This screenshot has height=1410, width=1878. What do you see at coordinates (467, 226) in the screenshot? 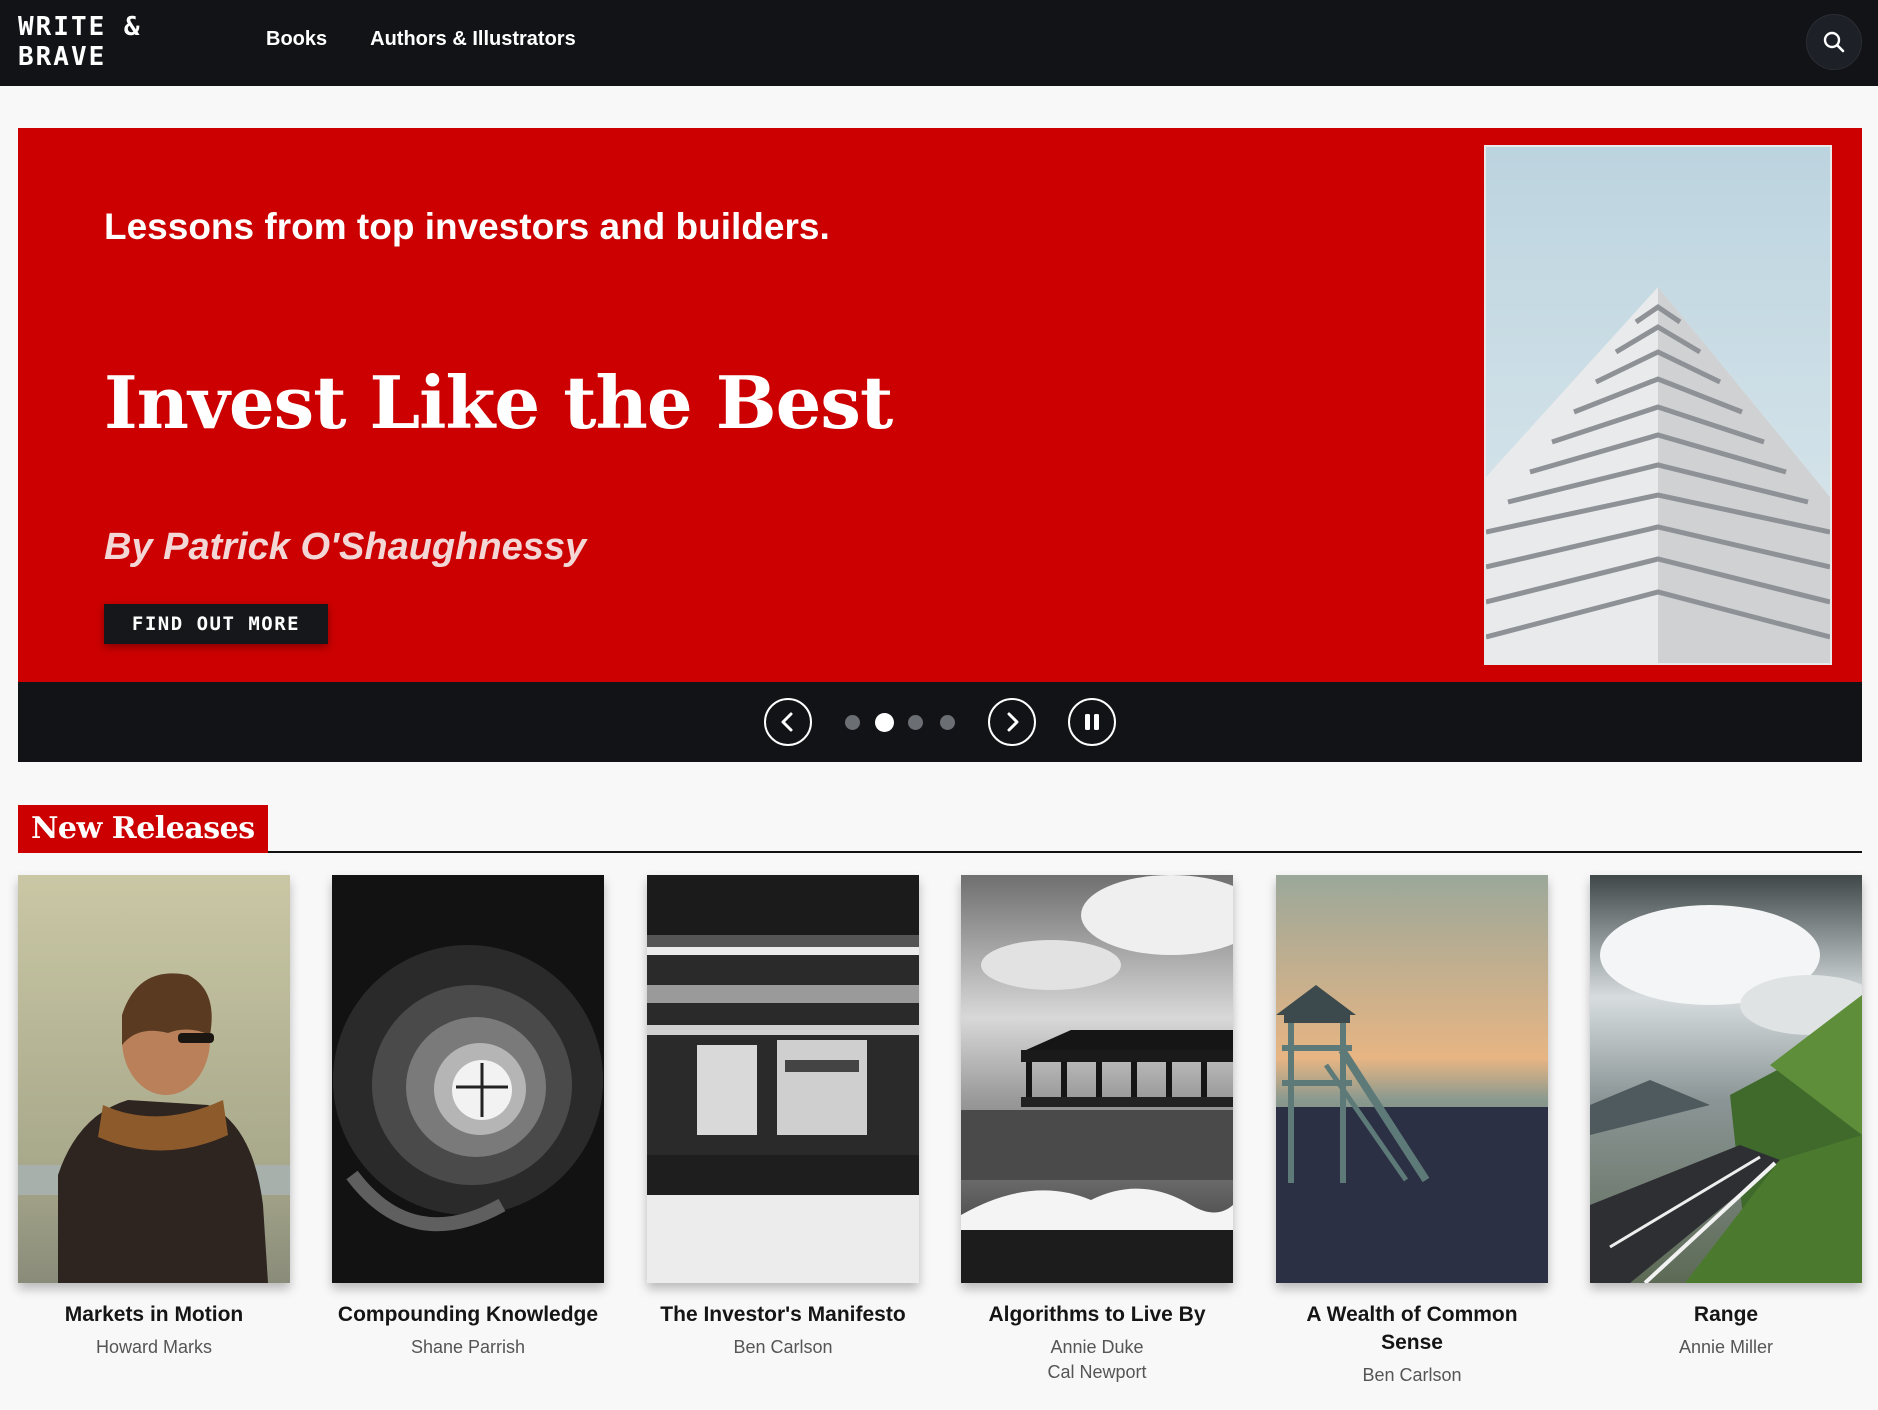
I see `hero-kicker: Lessons from top investors and builders.` at bounding box center [467, 226].